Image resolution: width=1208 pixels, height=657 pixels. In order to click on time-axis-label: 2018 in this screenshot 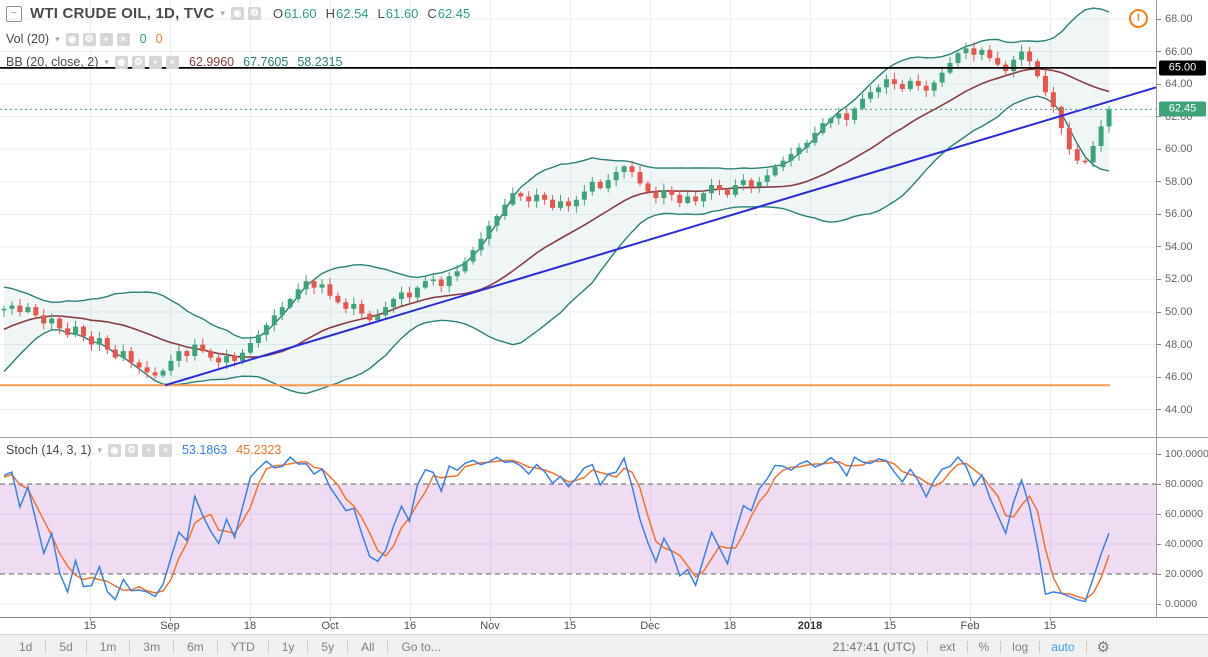, I will do `click(810, 626)`.